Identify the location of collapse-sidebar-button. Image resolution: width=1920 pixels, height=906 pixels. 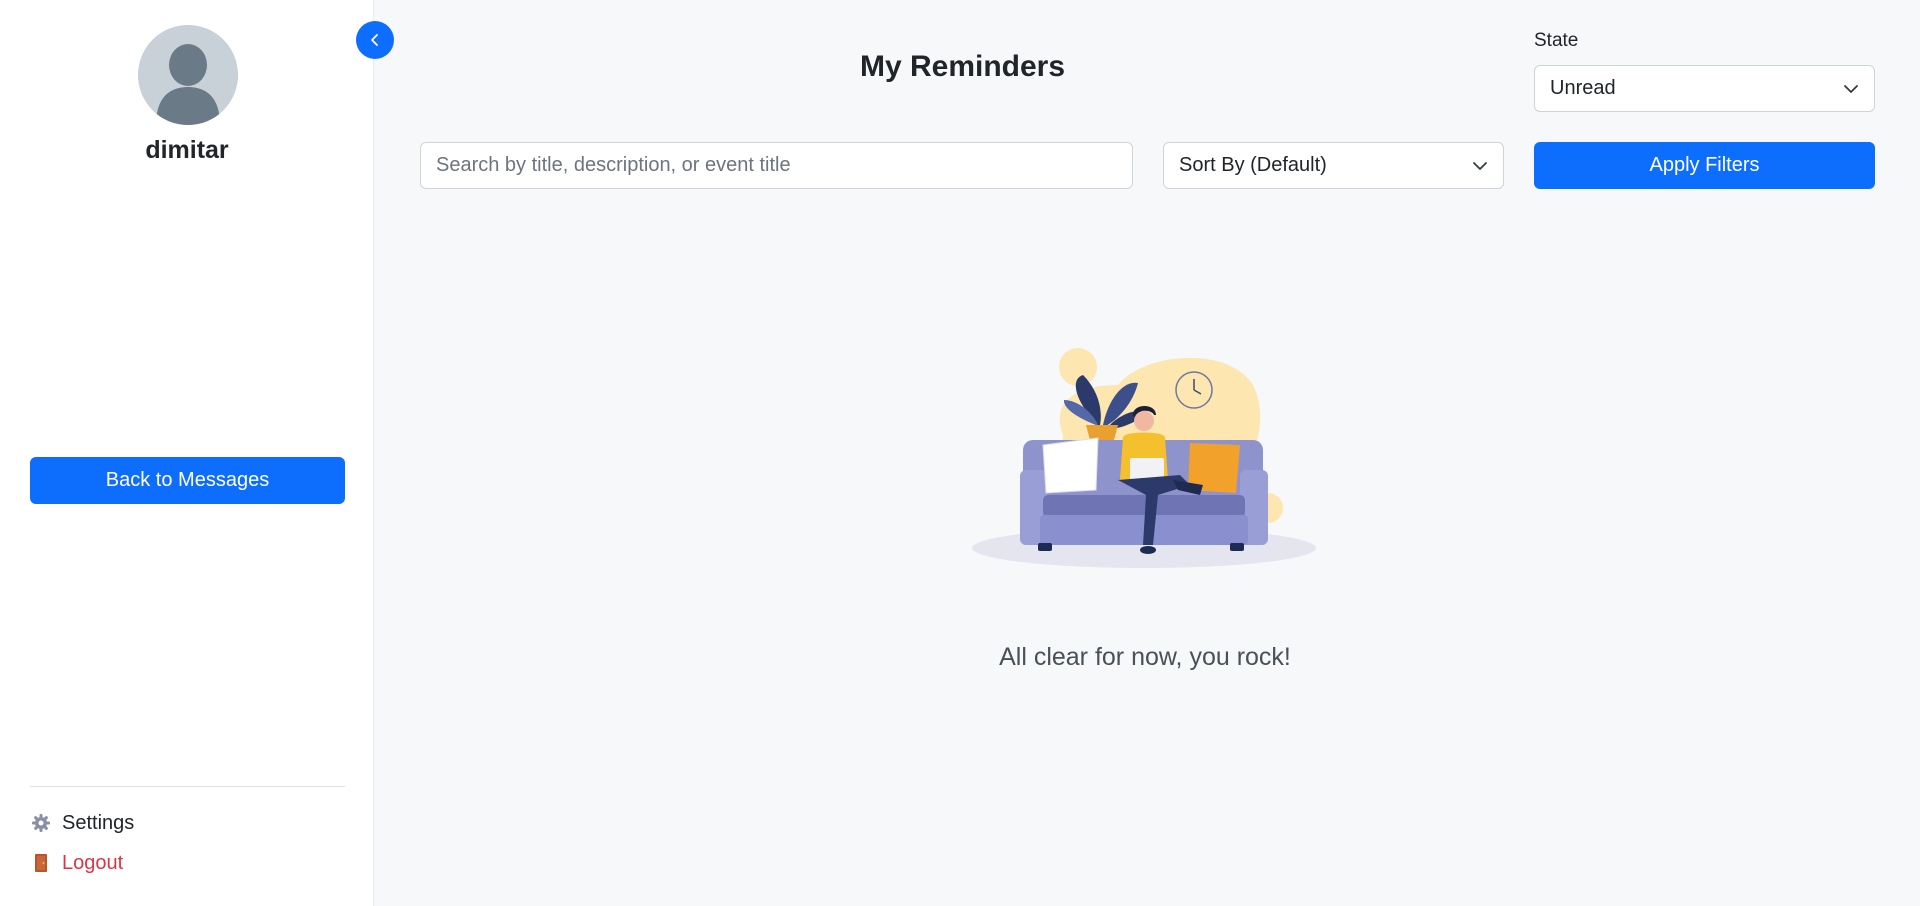
(375, 40).